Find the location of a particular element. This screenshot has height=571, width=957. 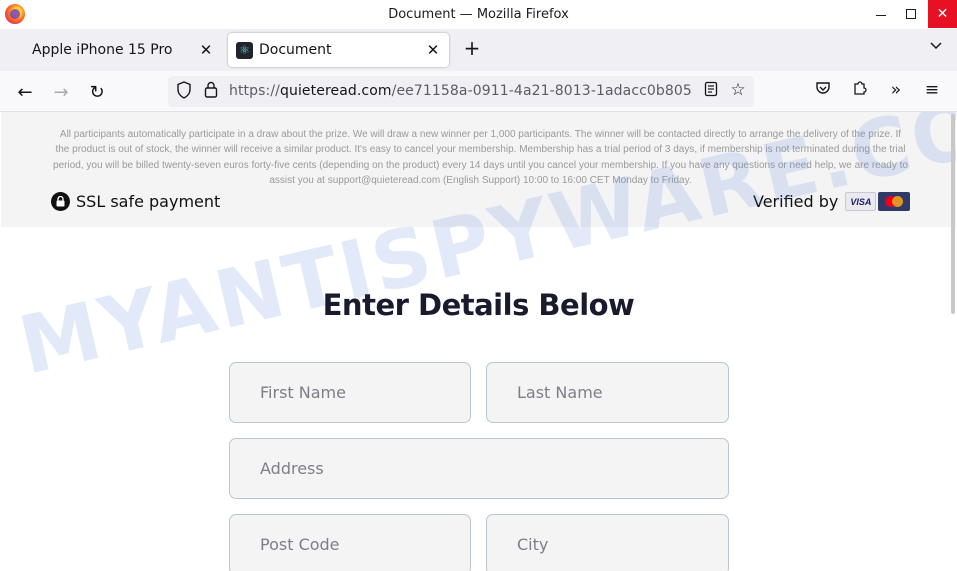

maximize-button is located at coordinates (911, 14).